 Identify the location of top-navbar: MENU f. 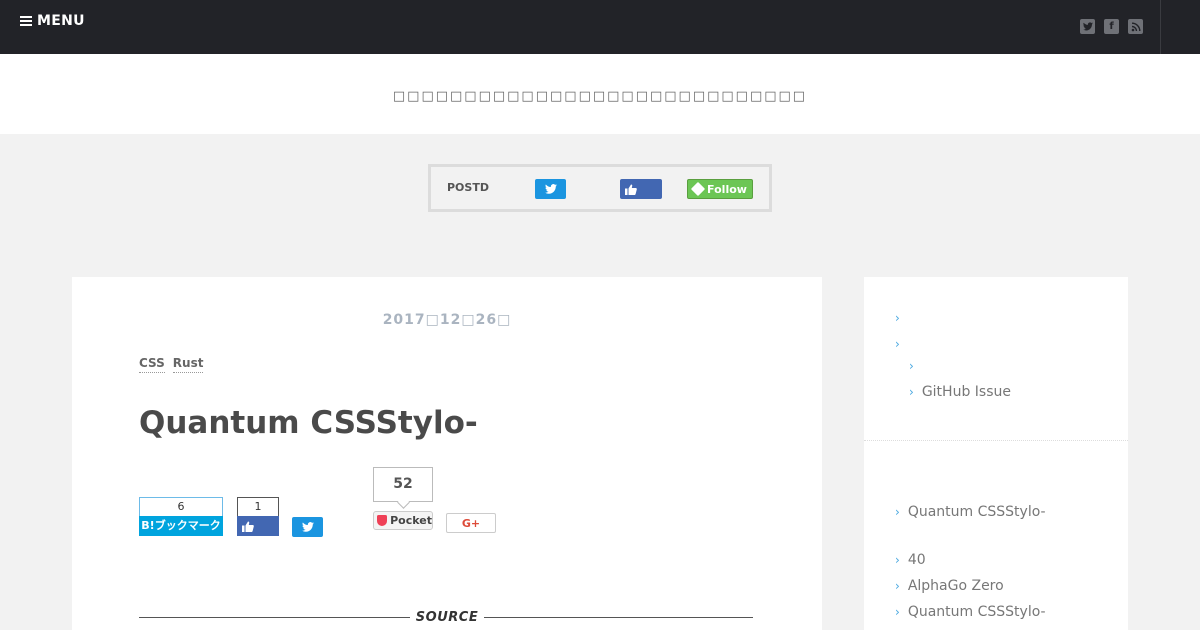
(600, 27).